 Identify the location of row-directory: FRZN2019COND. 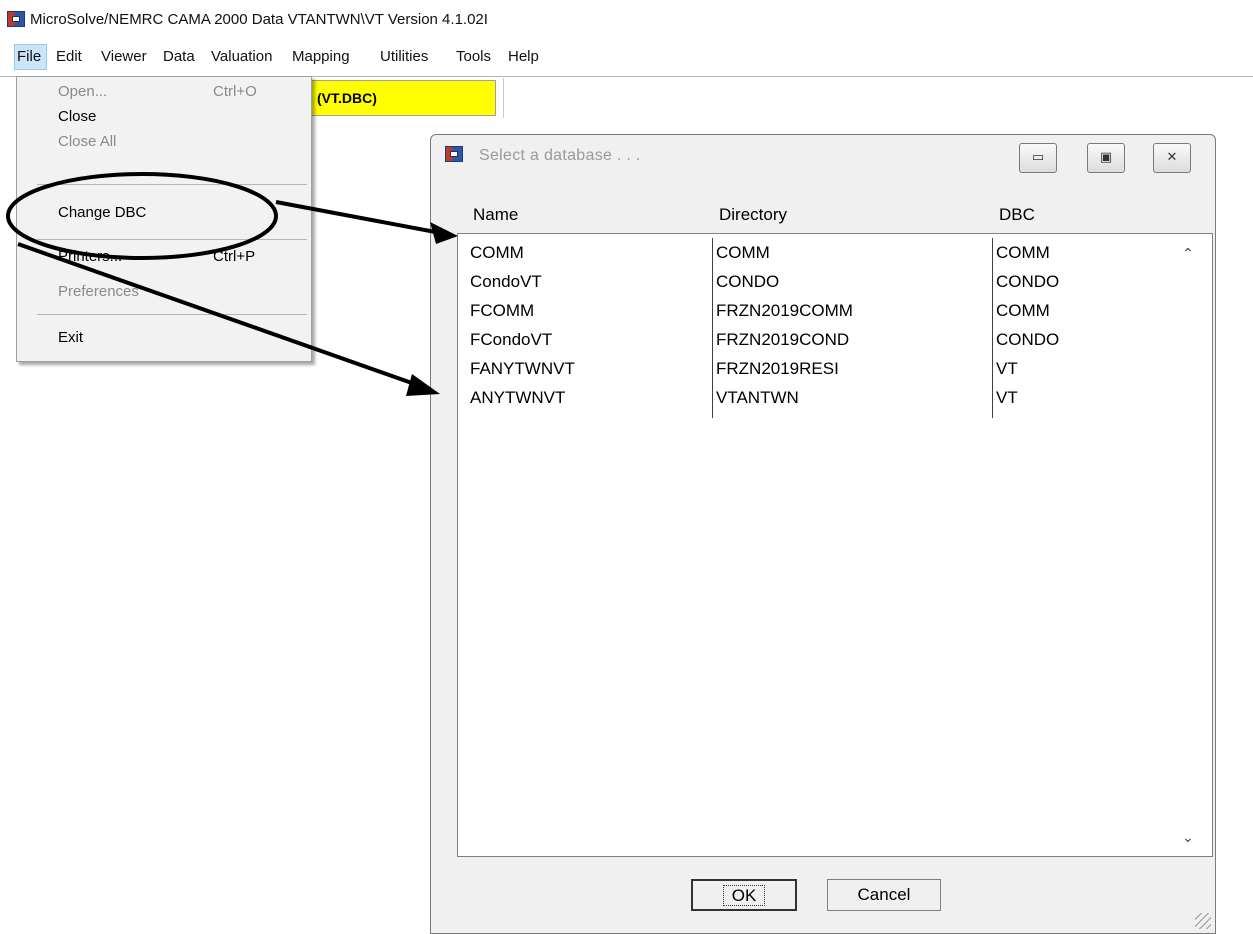
(783, 339).